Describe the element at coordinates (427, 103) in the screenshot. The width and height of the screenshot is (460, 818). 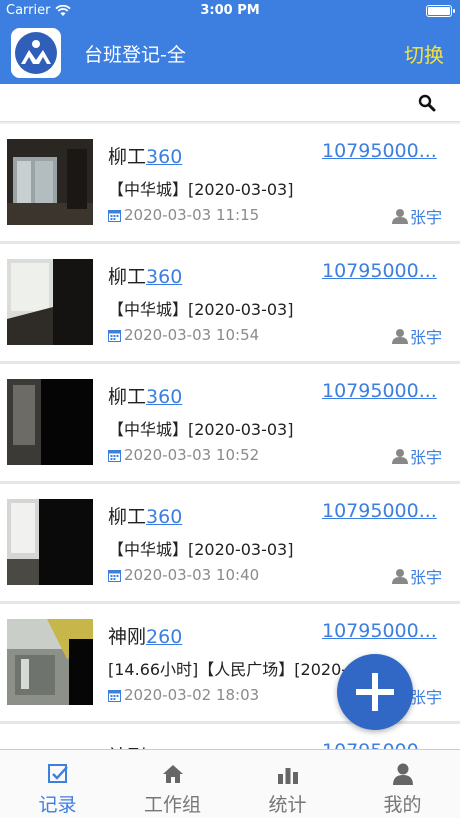
I see `search-icon` at that location.